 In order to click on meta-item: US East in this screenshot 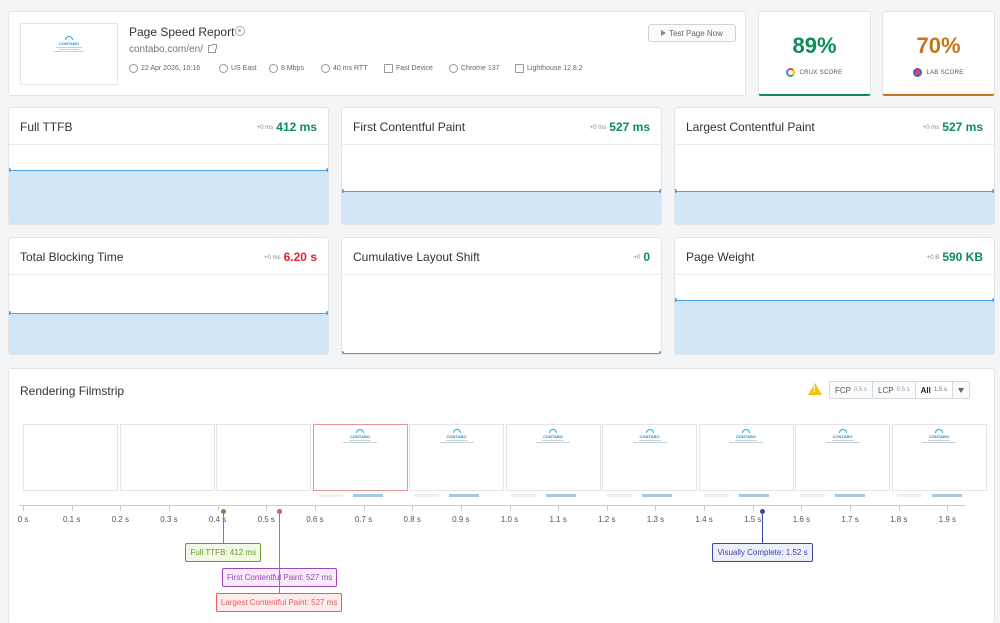, I will do `click(238, 68)`.